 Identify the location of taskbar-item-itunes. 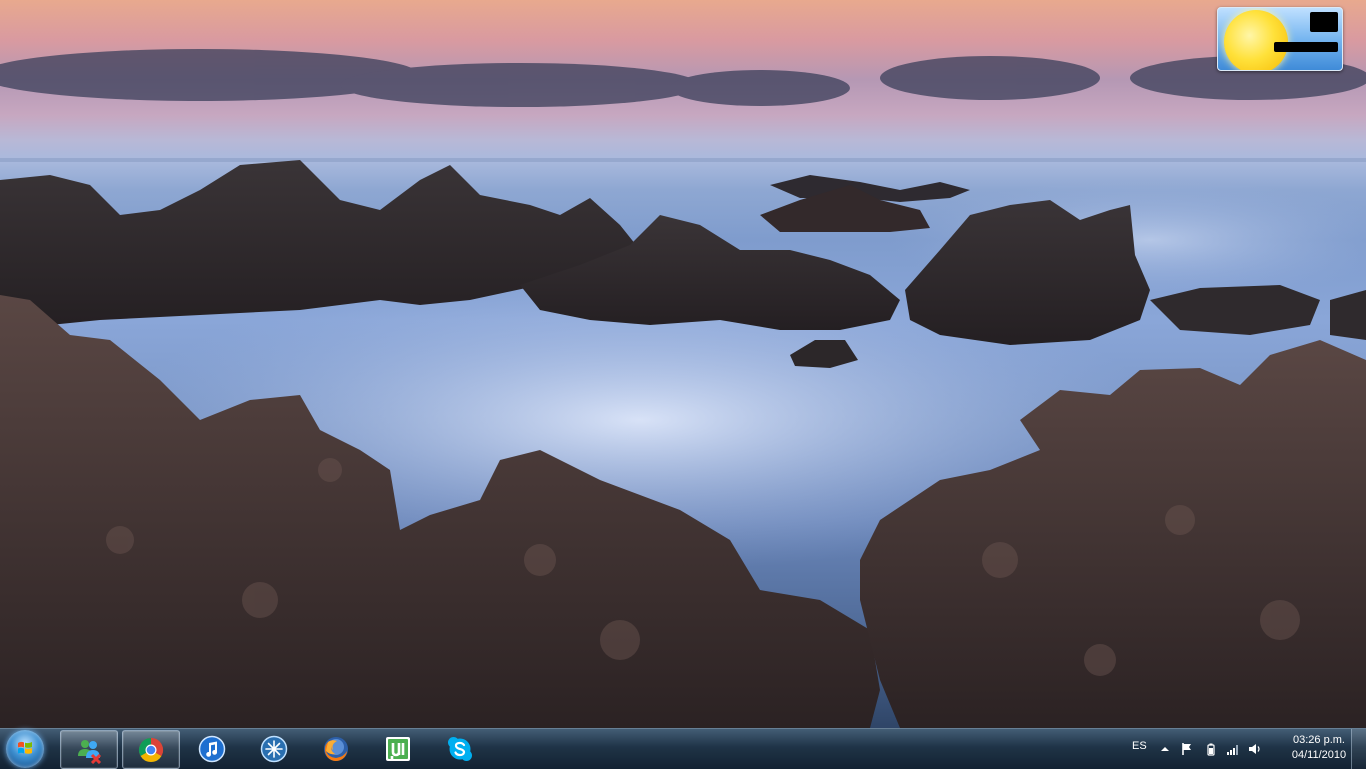
(212, 748).